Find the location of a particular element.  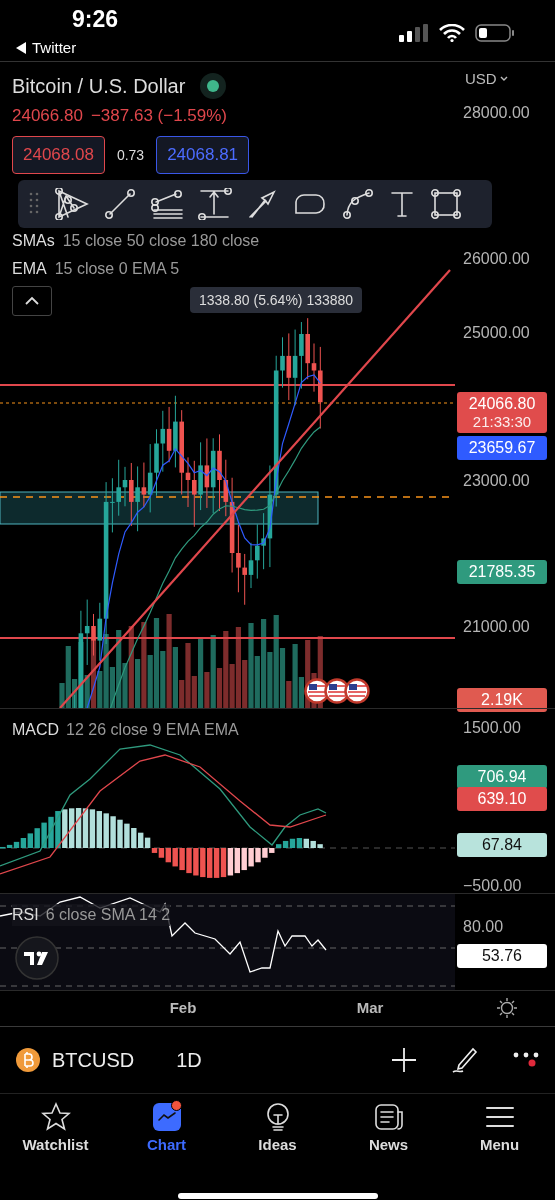

rsi-axis-label: 80.00 is located at coordinates (483, 927).